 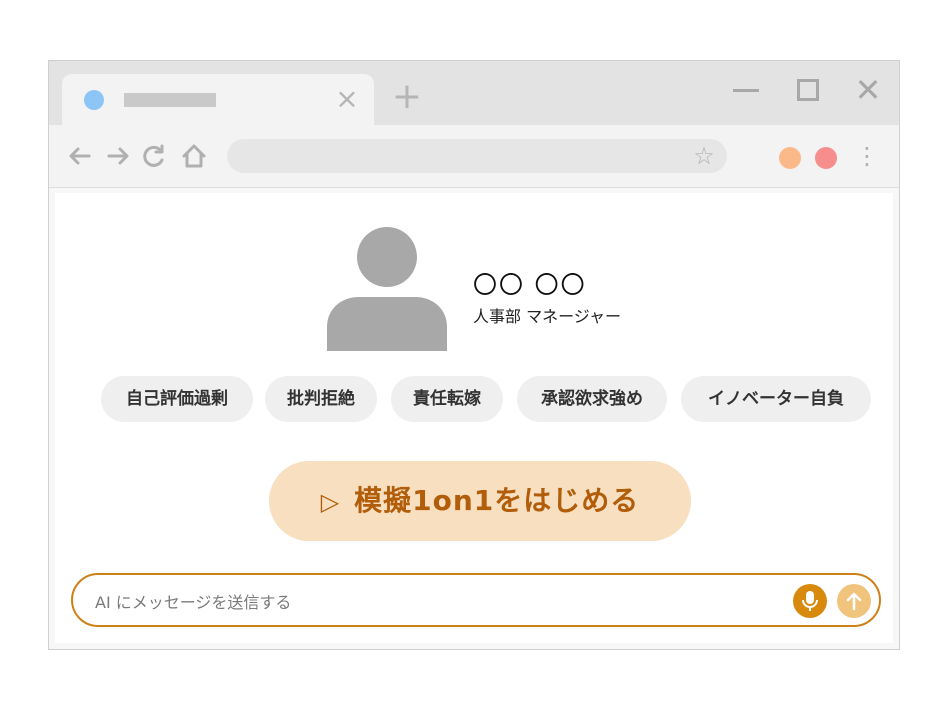 What do you see at coordinates (808, 90) in the screenshot?
I see `maximize-icon` at bounding box center [808, 90].